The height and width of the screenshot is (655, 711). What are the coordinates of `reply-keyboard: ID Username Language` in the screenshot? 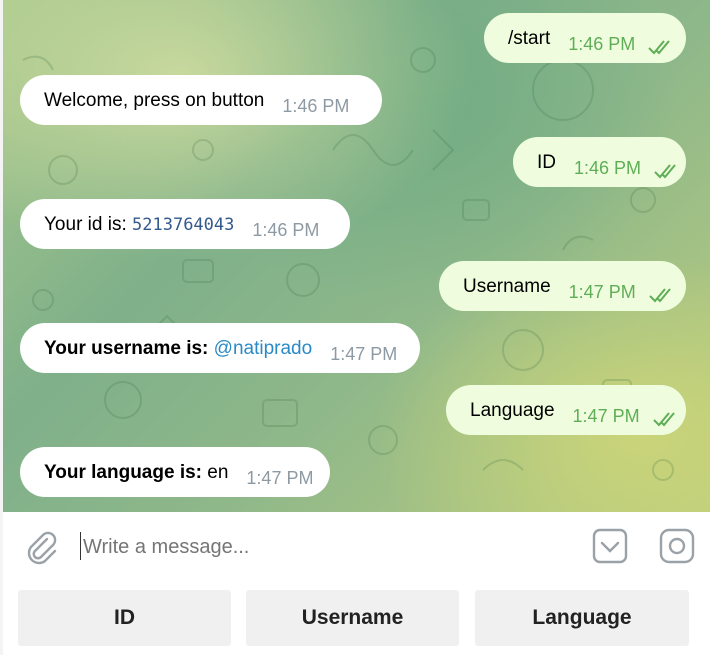 It's located at (356, 616).